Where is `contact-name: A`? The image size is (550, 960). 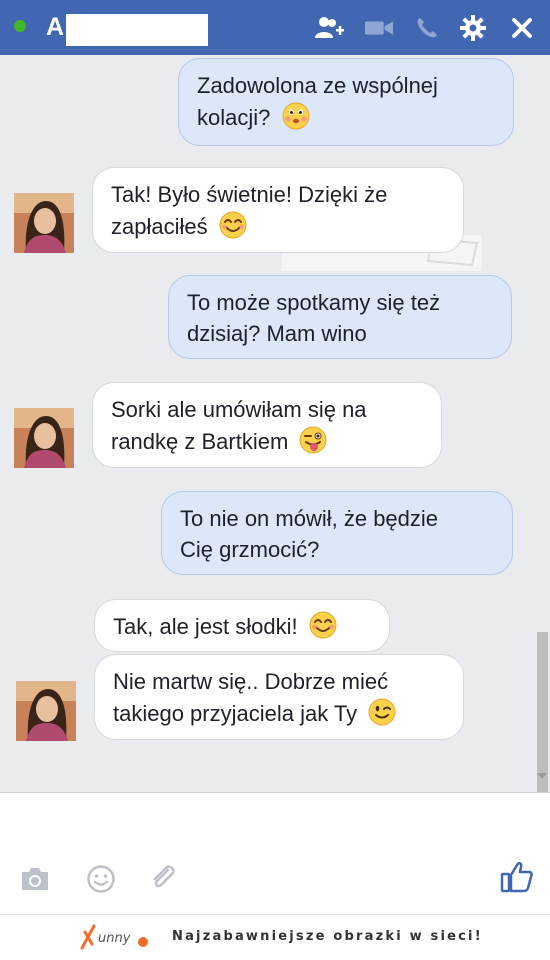
contact-name: A is located at coordinates (55, 27).